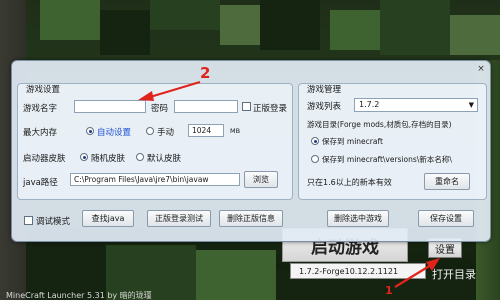 The height and width of the screenshot is (301, 500). Describe the element at coordinates (206, 130) in the screenshot. I see `memory-value-field: 1024` at that location.